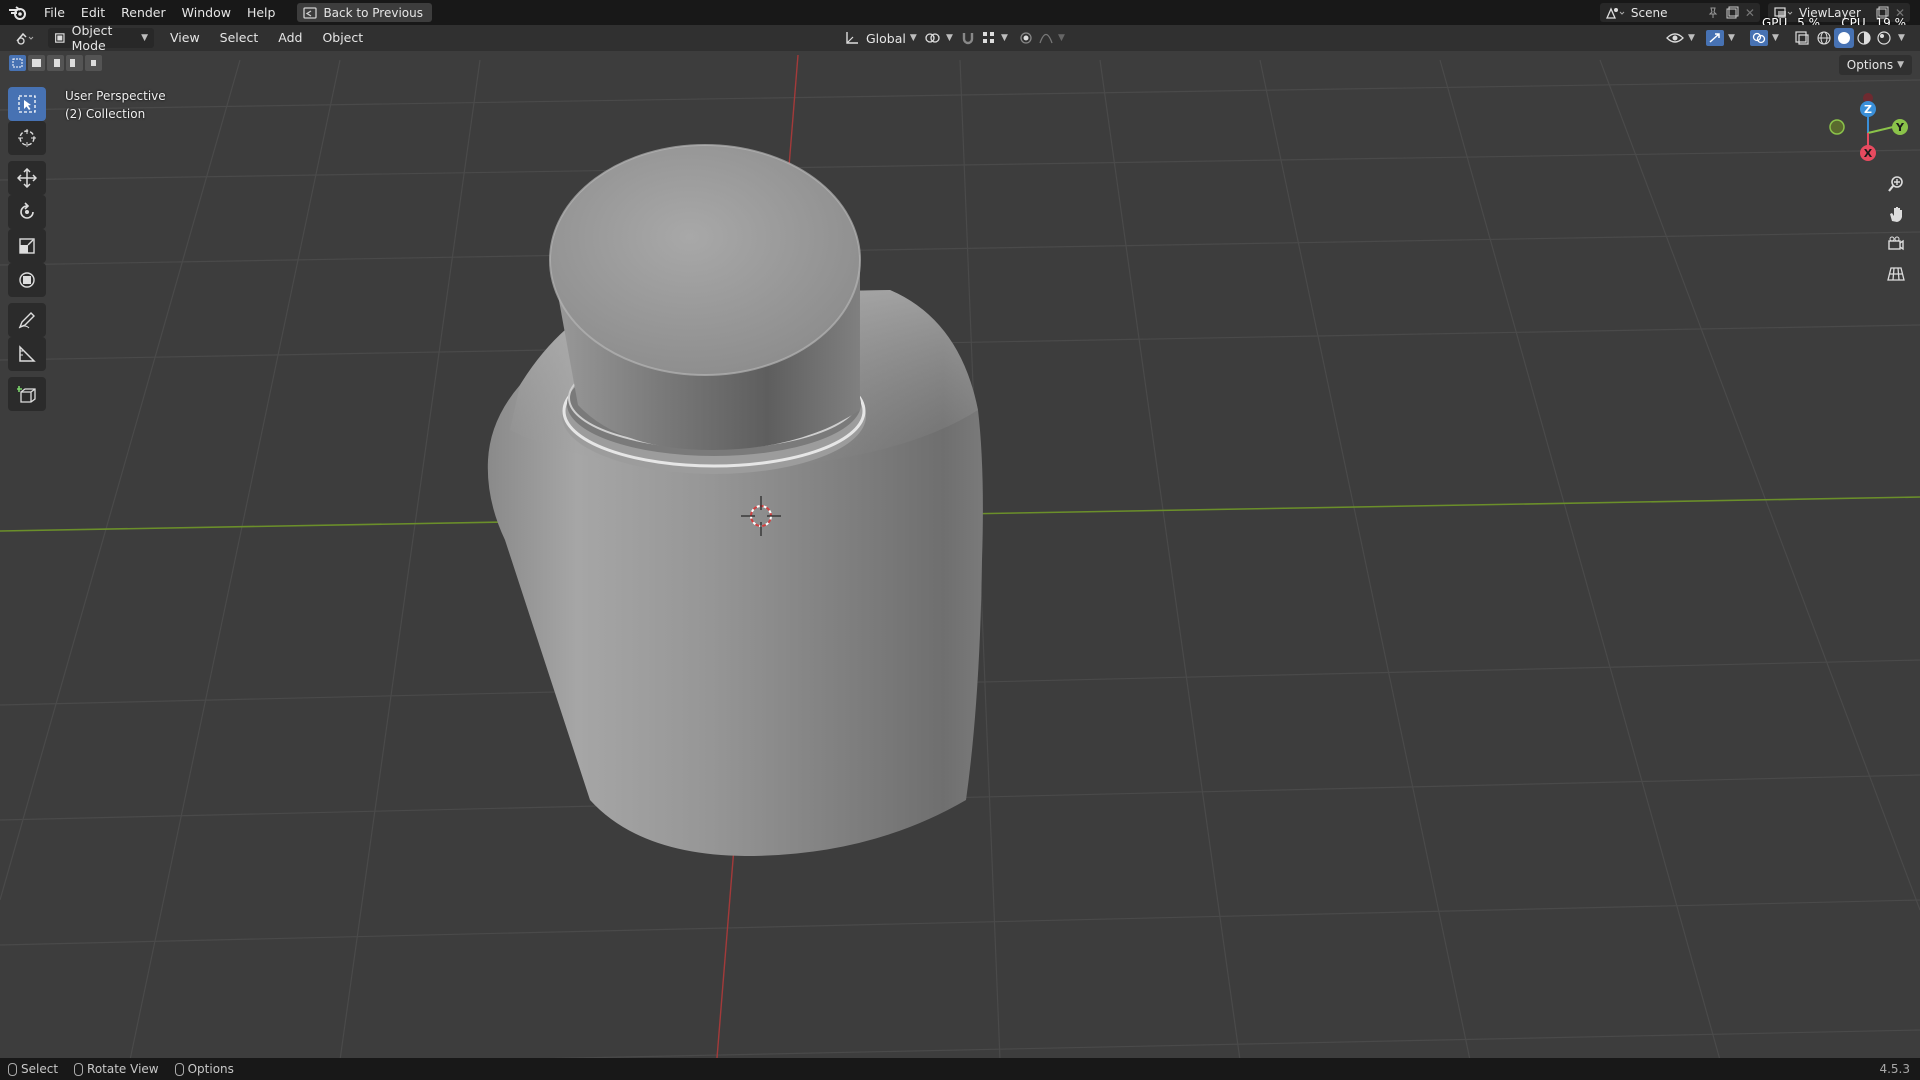 Image resolution: width=1920 pixels, height=1080 pixels. Describe the element at coordinates (1666, 13) in the screenshot. I see `scene-name: Scene` at that location.